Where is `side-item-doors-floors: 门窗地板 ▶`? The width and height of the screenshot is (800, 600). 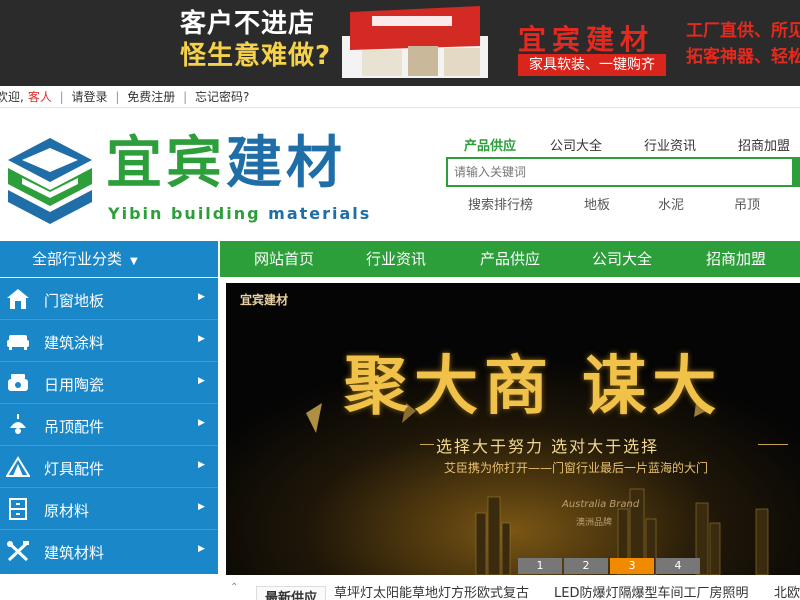
side-item-doors-floors: 门窗地板 ▶ is located at coordinates (109, 299).